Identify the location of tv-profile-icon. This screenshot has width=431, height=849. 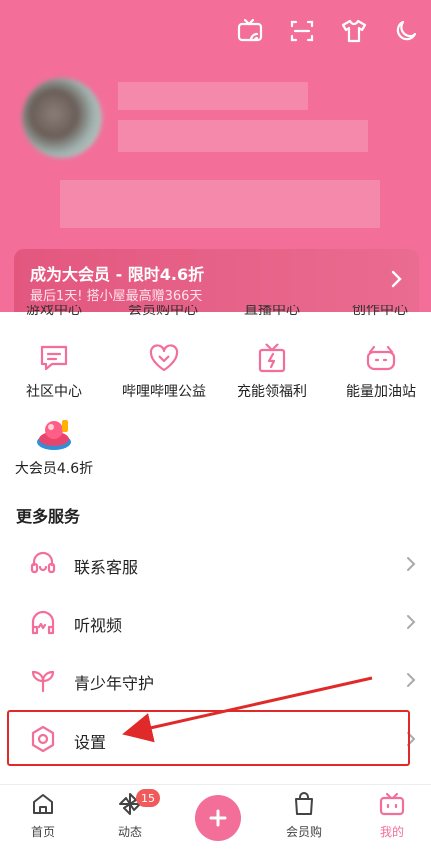
(392, 804).